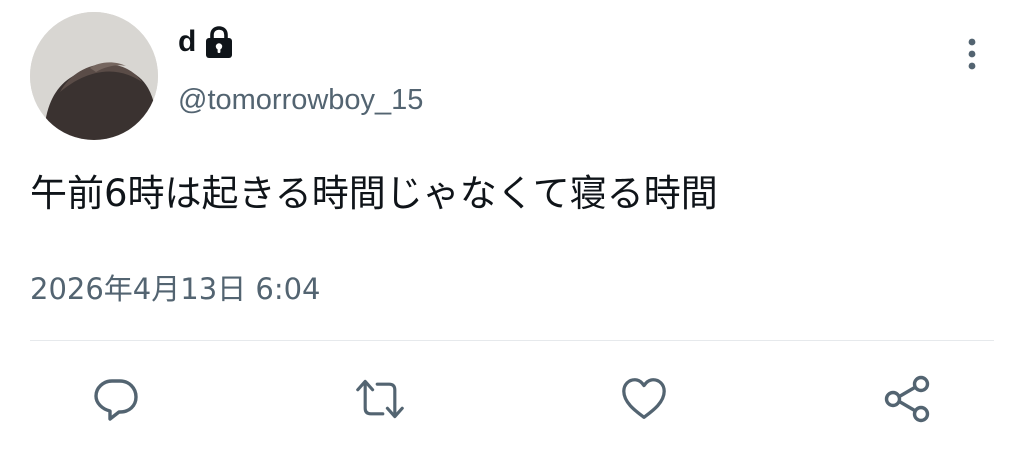  I want to click on avatar-photo, so click(94, 76).